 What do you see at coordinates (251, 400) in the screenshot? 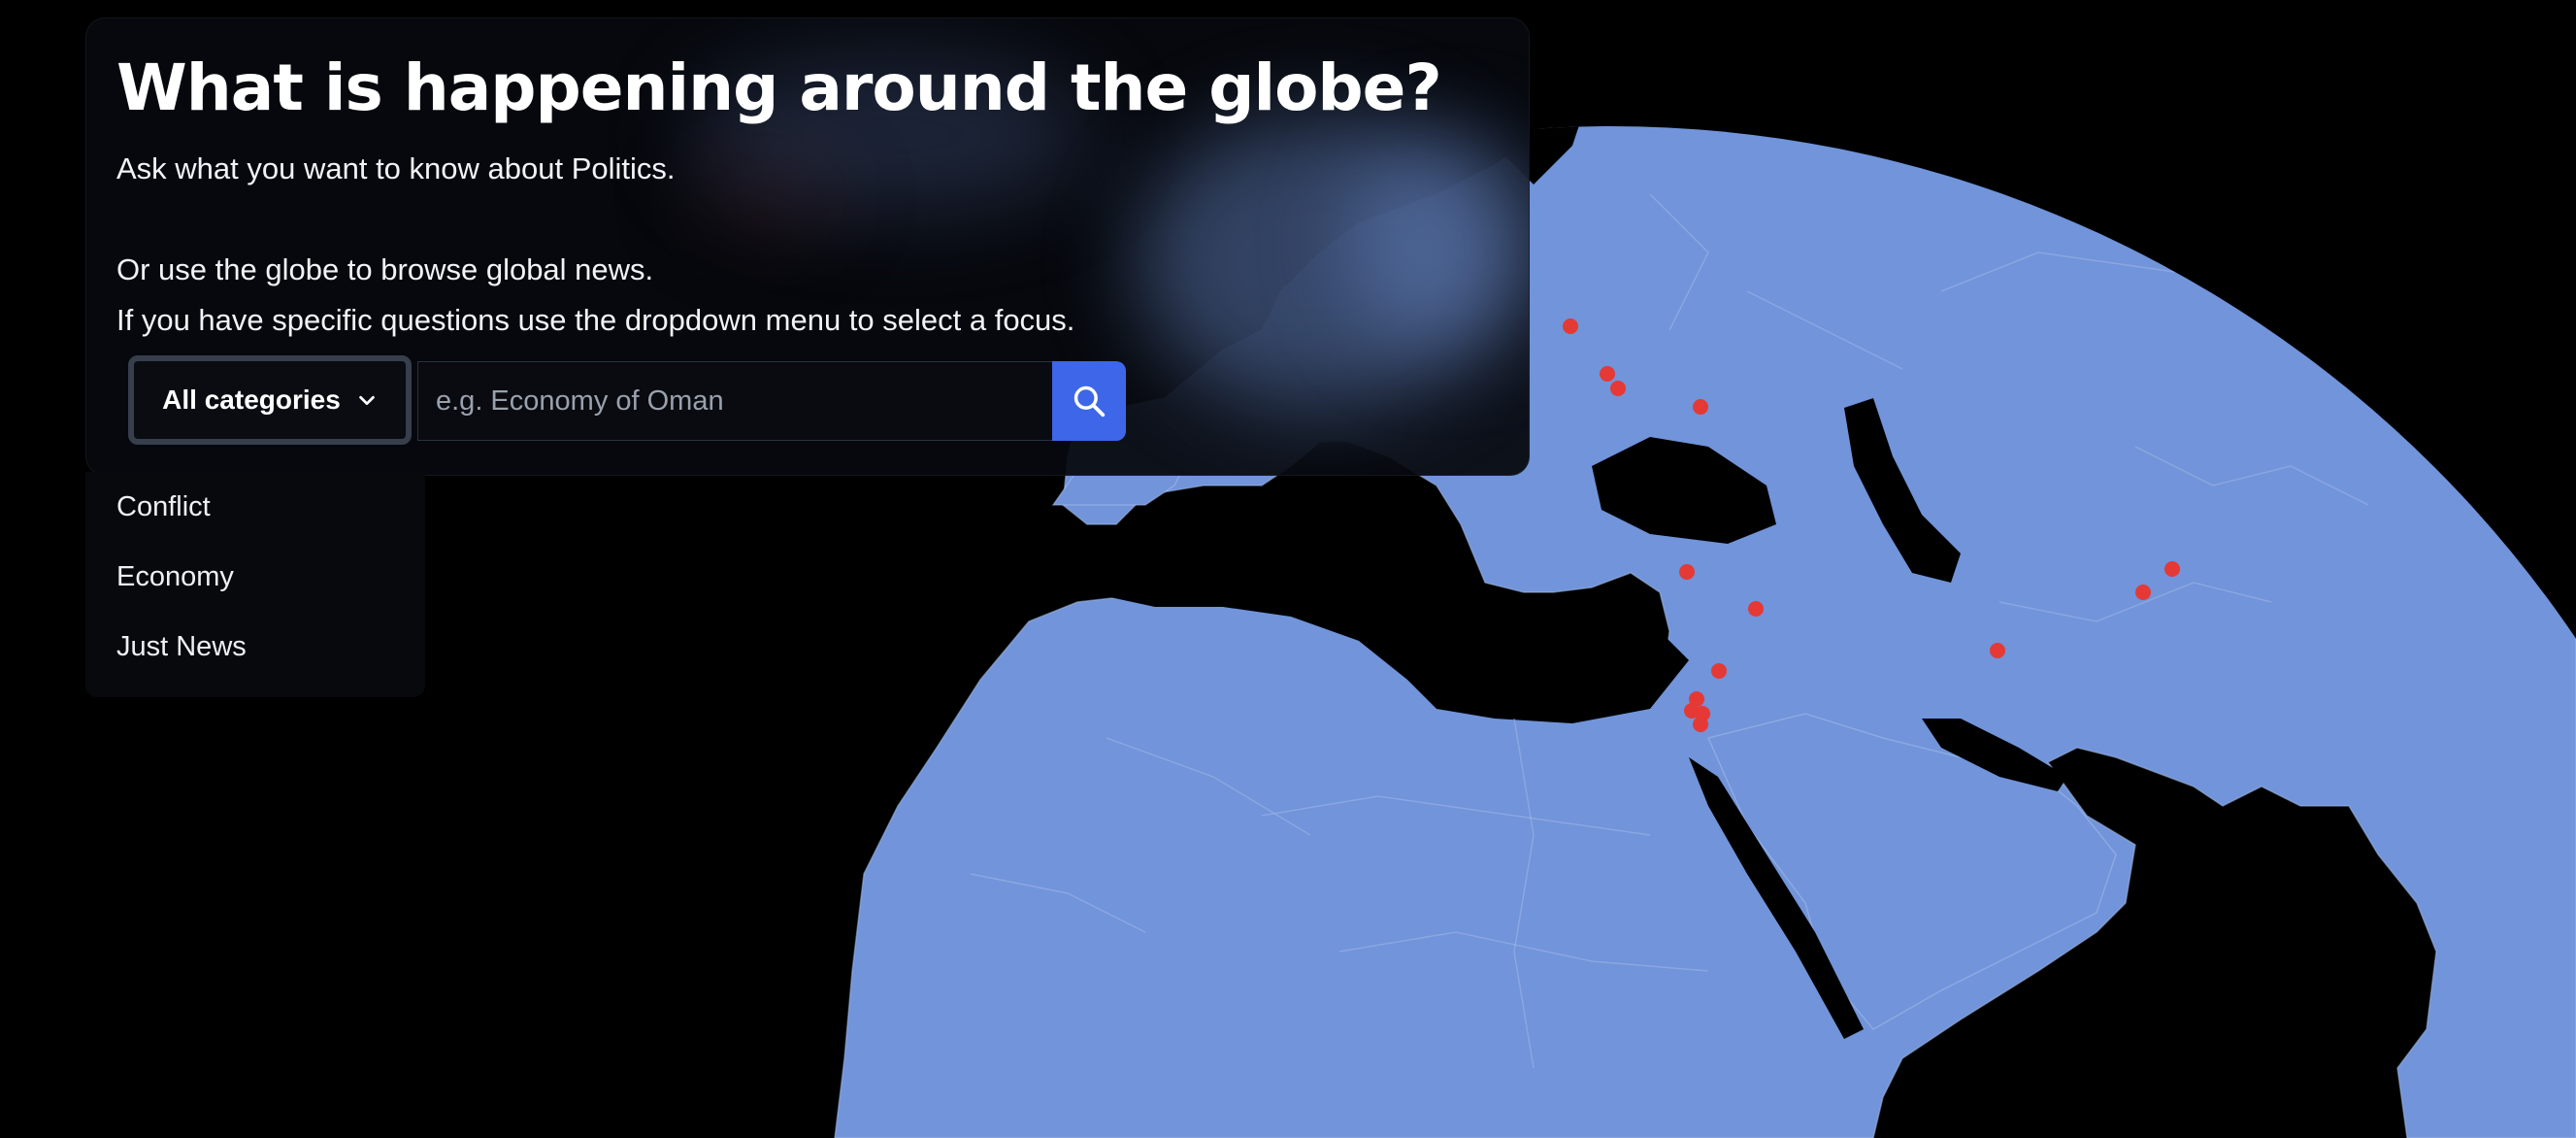
I see `category-label: All categories` at bounding box center [251, 400].